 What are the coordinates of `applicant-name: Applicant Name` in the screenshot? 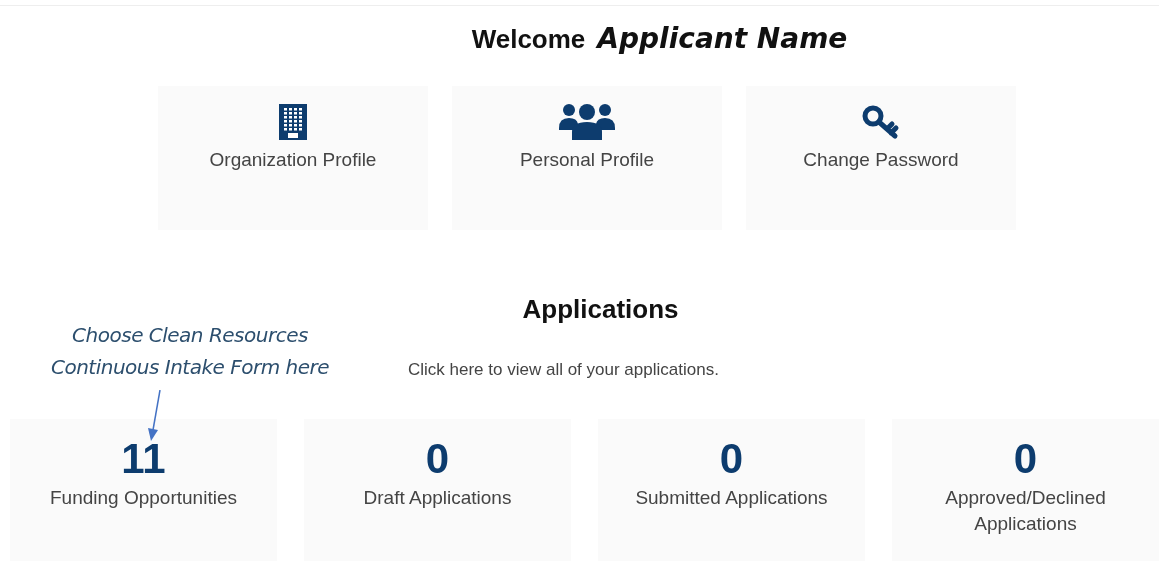 It's located at (722, 39).